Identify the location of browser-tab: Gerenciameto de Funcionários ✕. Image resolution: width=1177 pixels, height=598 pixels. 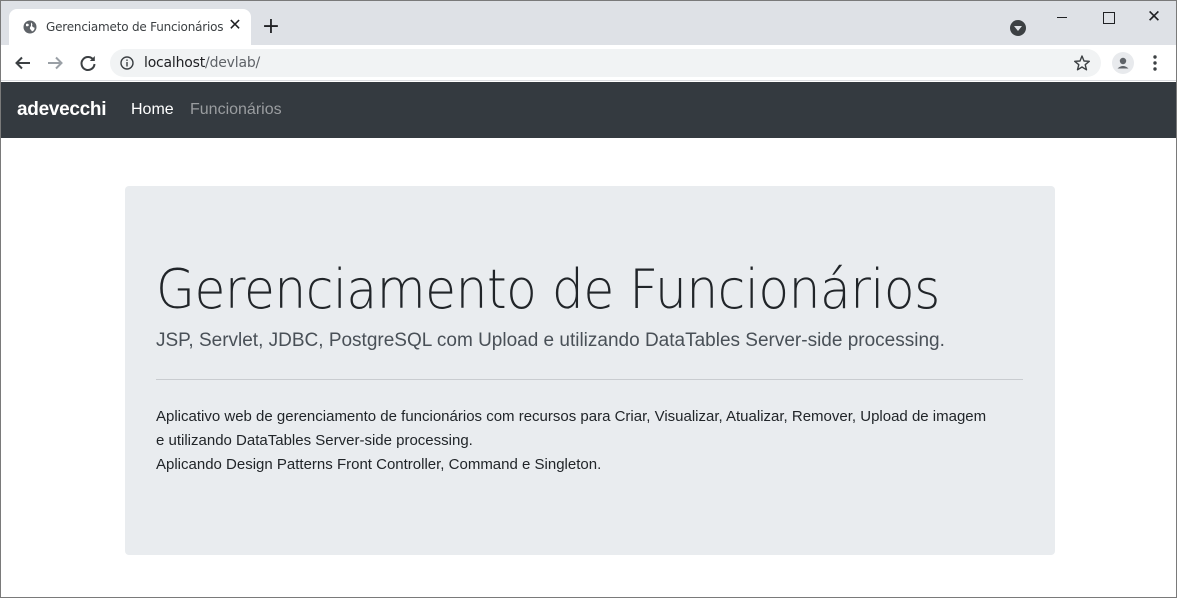
(130, 27).